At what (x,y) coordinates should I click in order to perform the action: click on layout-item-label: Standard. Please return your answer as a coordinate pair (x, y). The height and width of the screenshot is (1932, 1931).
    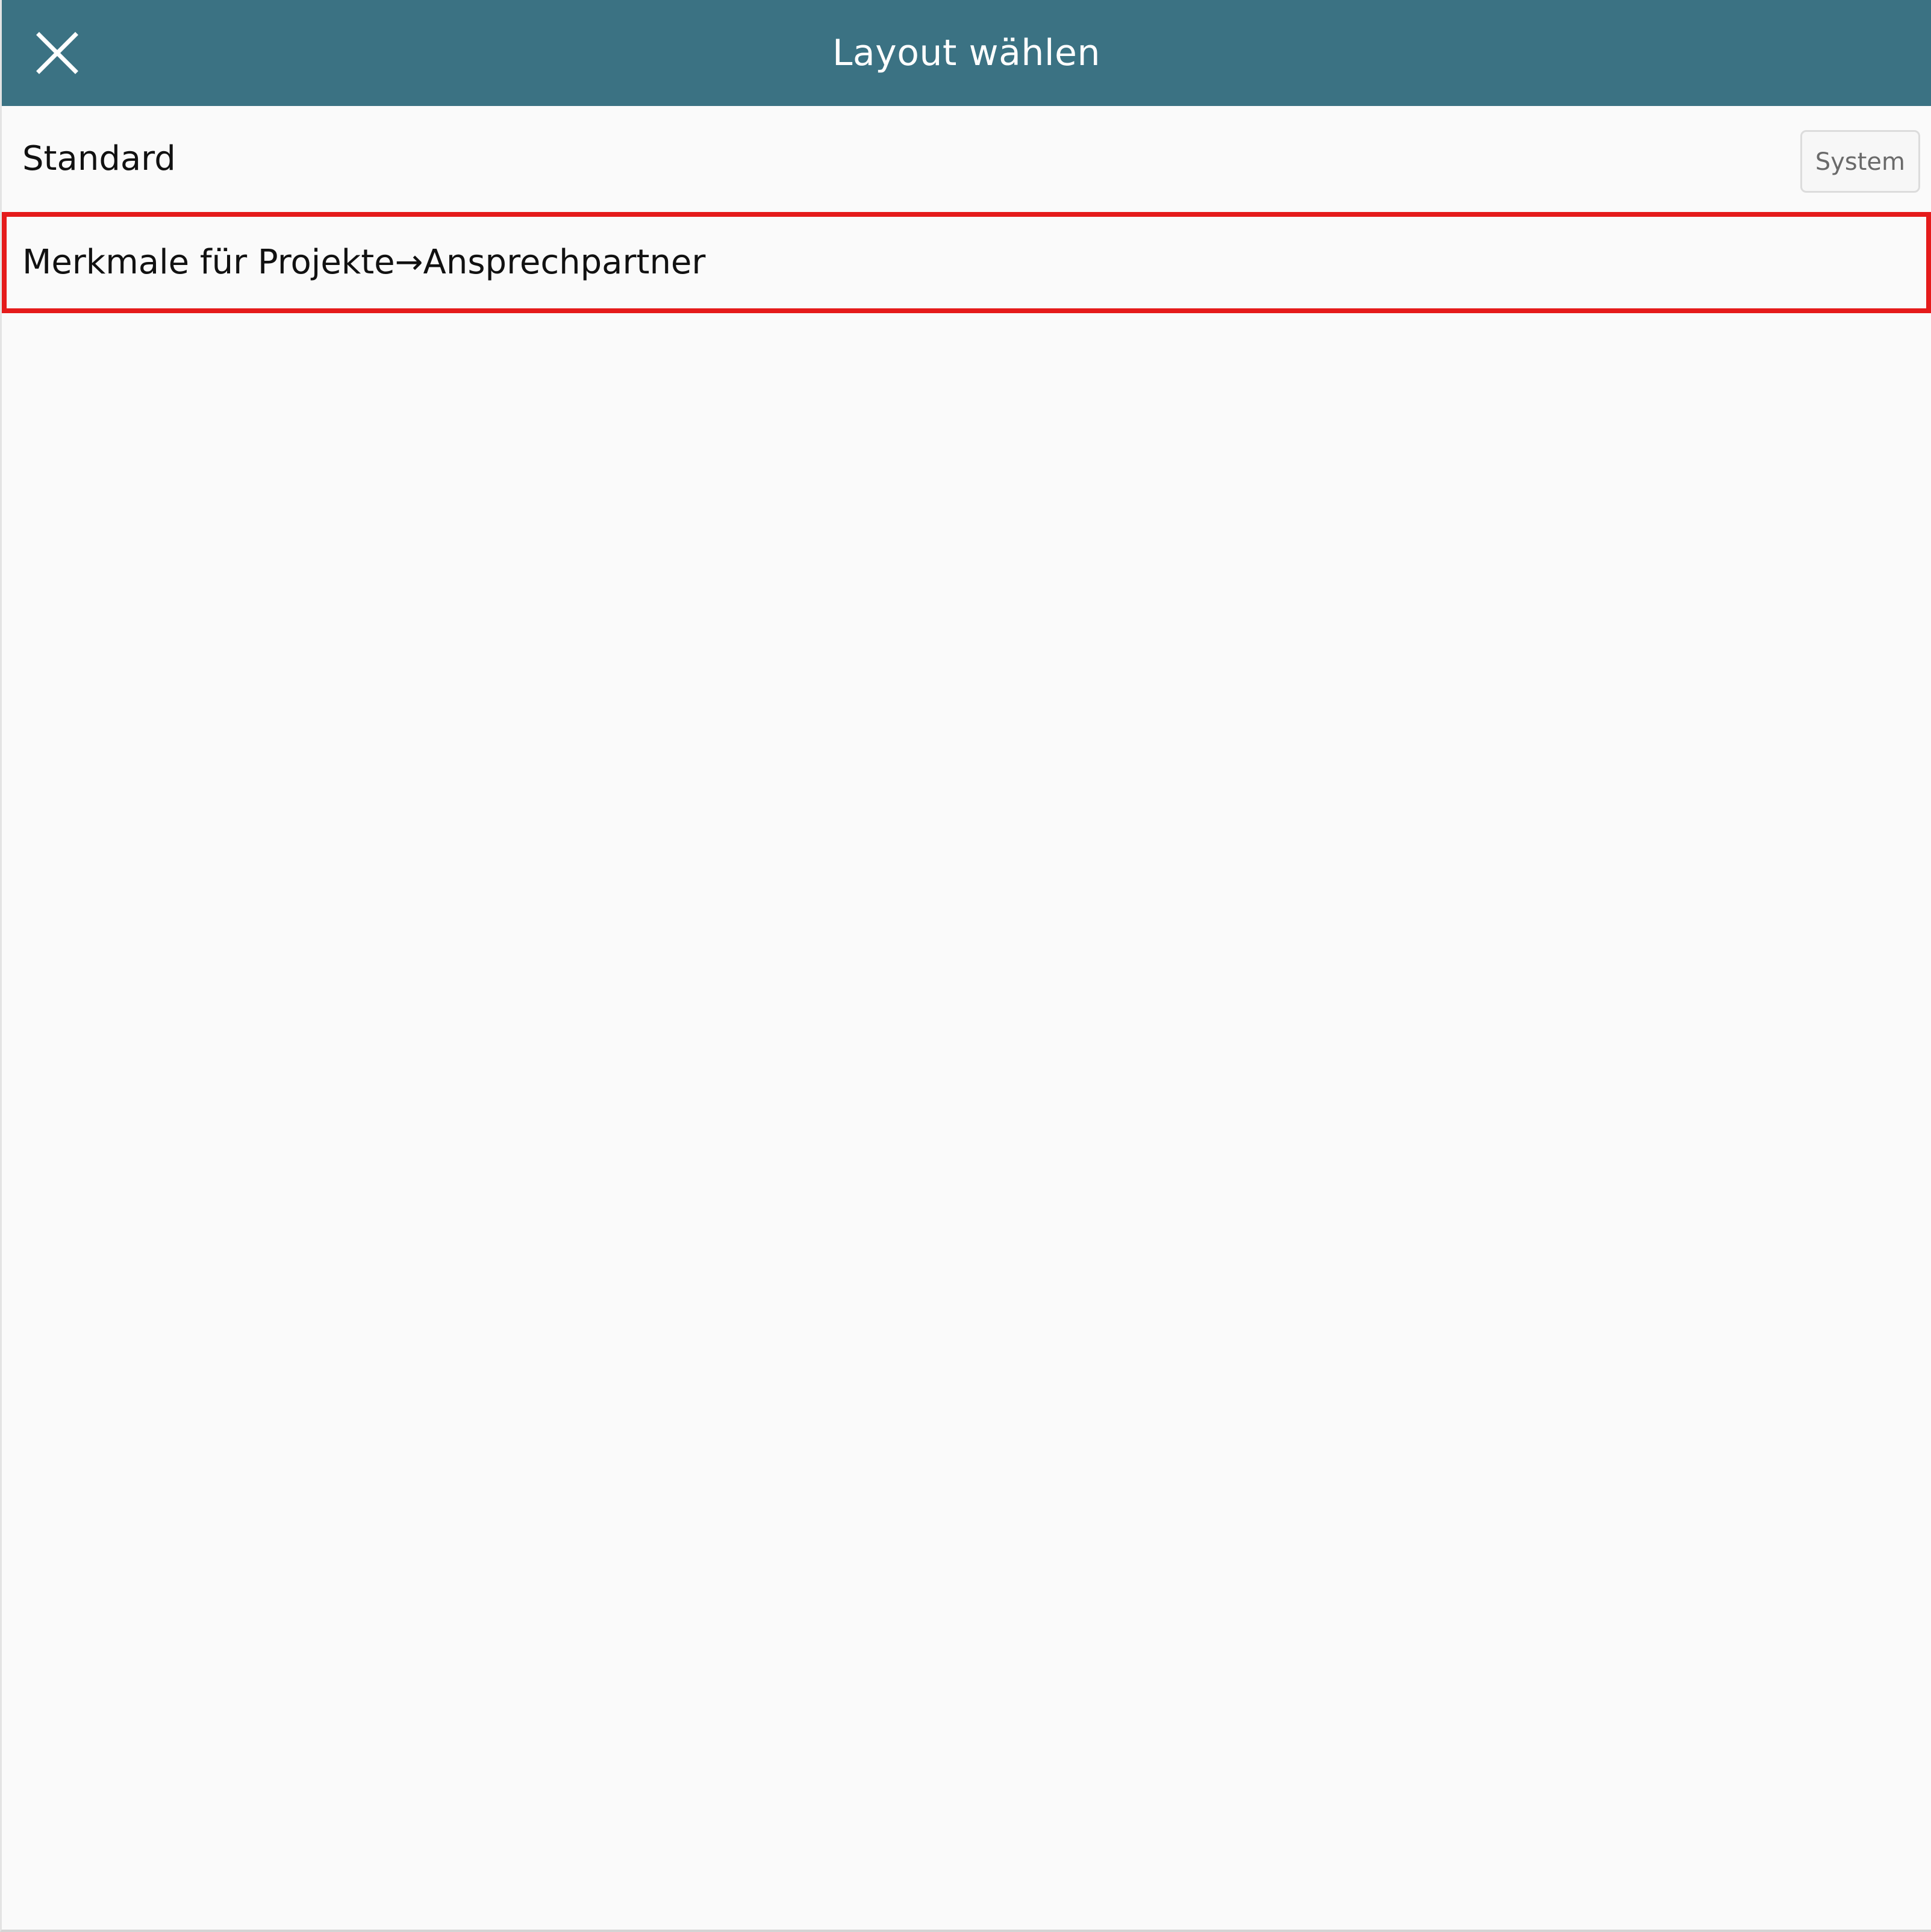
    Looking at the image, I should click on (99, 158).